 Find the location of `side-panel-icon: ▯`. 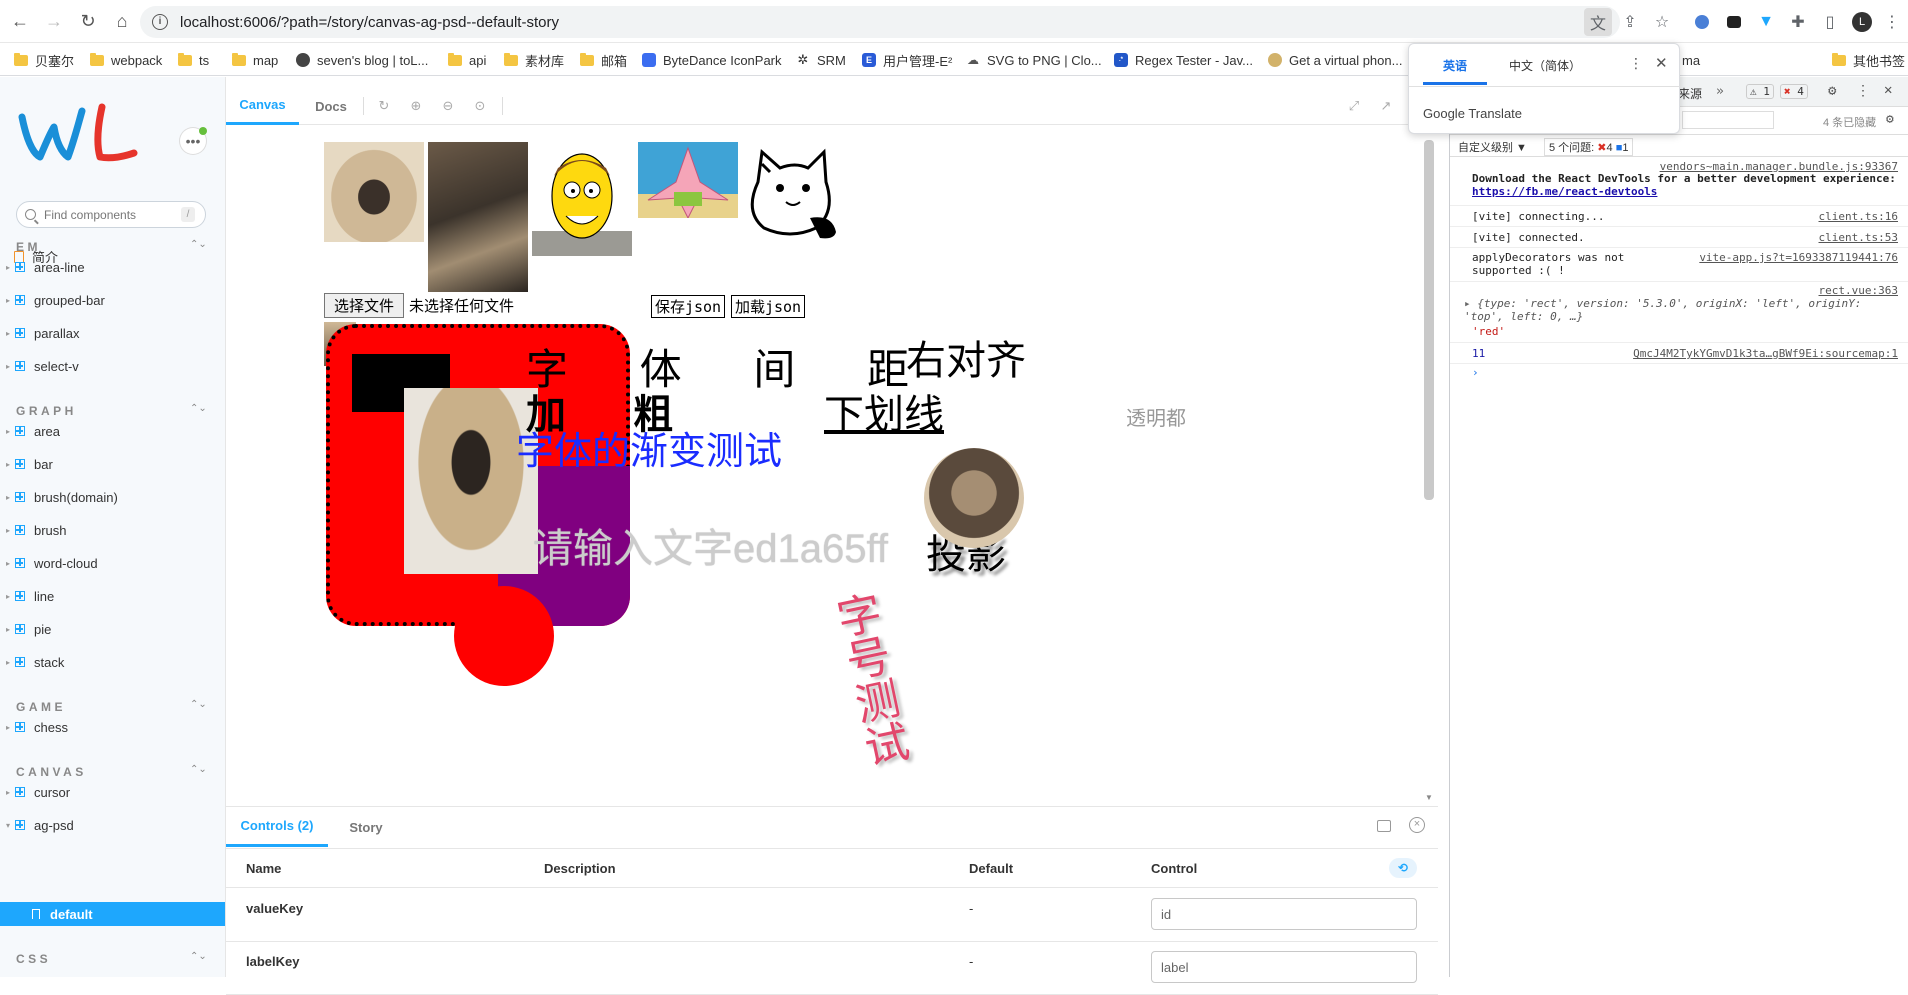

side-panel-icon: ▯ is located at coordinates (1830, 22).